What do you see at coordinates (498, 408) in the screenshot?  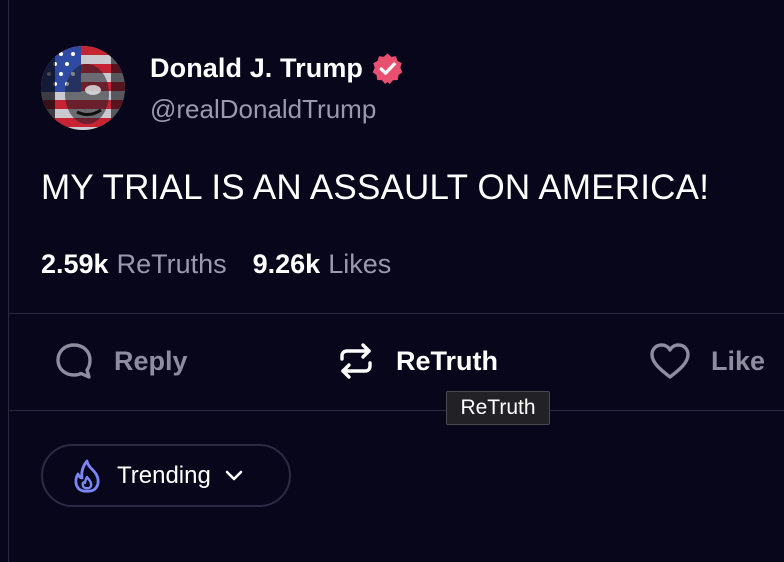 I see `retruth-tooltip: ReTruth` at bounding box center [498, 408].